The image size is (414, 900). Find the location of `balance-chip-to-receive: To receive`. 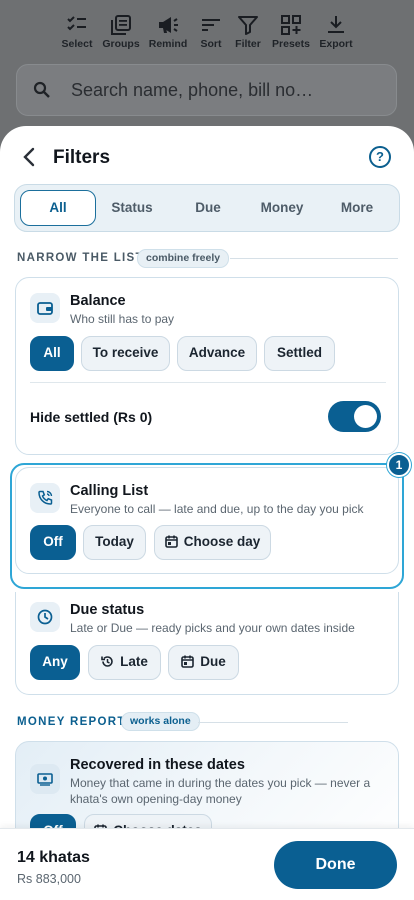

balance-chip-to-receive: To receive is located at coordinates (125, 353).